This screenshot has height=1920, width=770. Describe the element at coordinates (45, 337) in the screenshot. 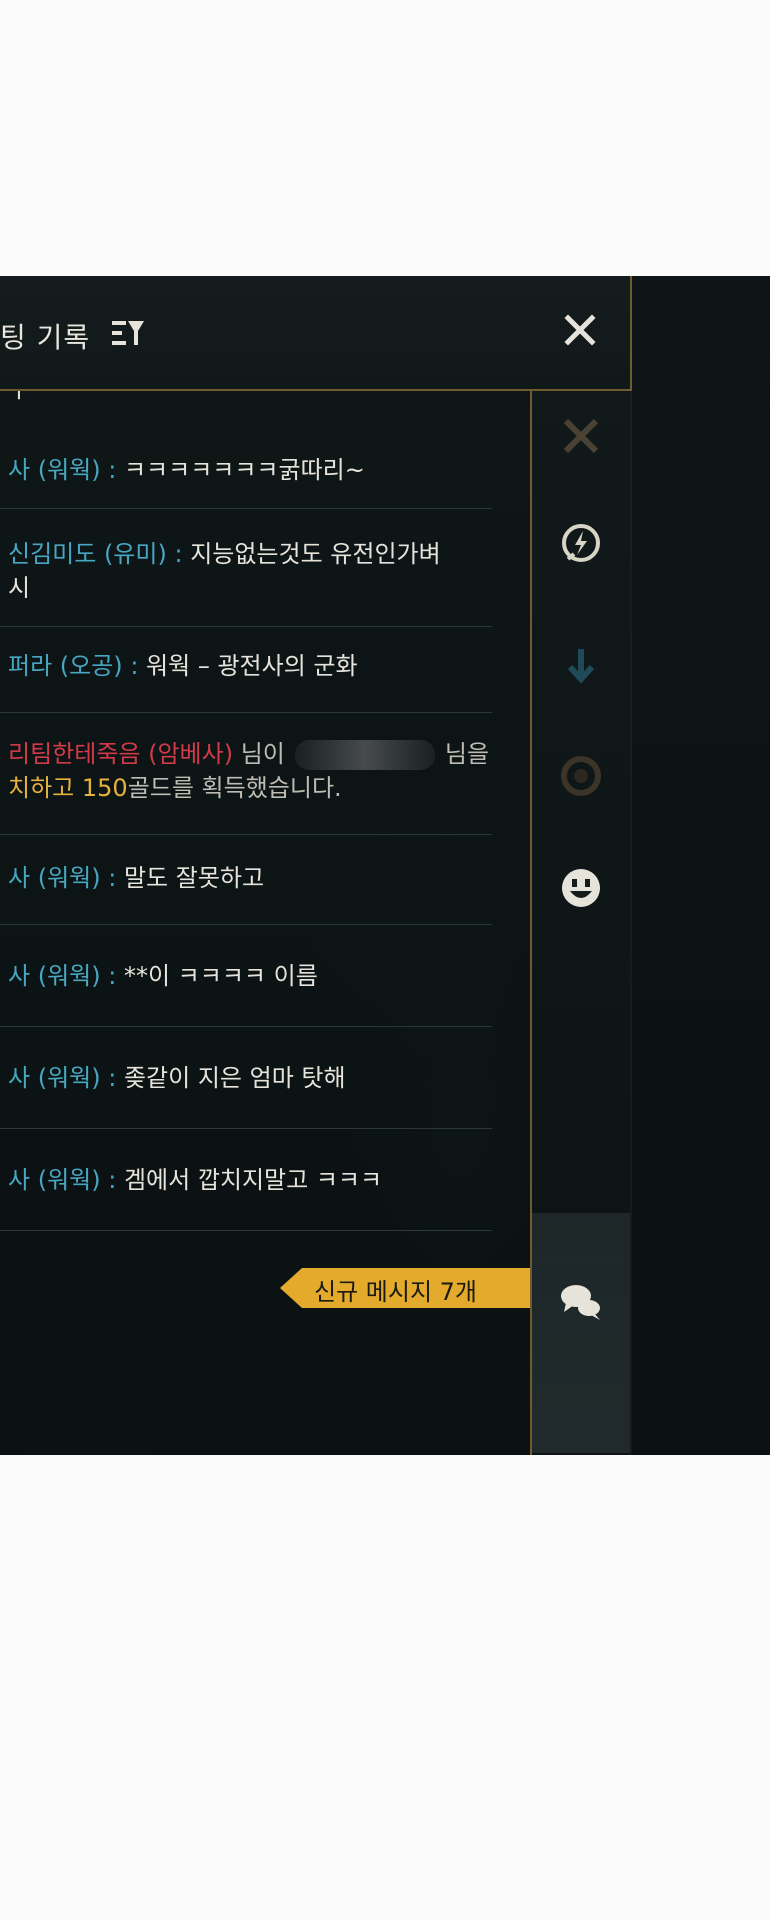

I see `panel-title: 팅 기록` at that location.